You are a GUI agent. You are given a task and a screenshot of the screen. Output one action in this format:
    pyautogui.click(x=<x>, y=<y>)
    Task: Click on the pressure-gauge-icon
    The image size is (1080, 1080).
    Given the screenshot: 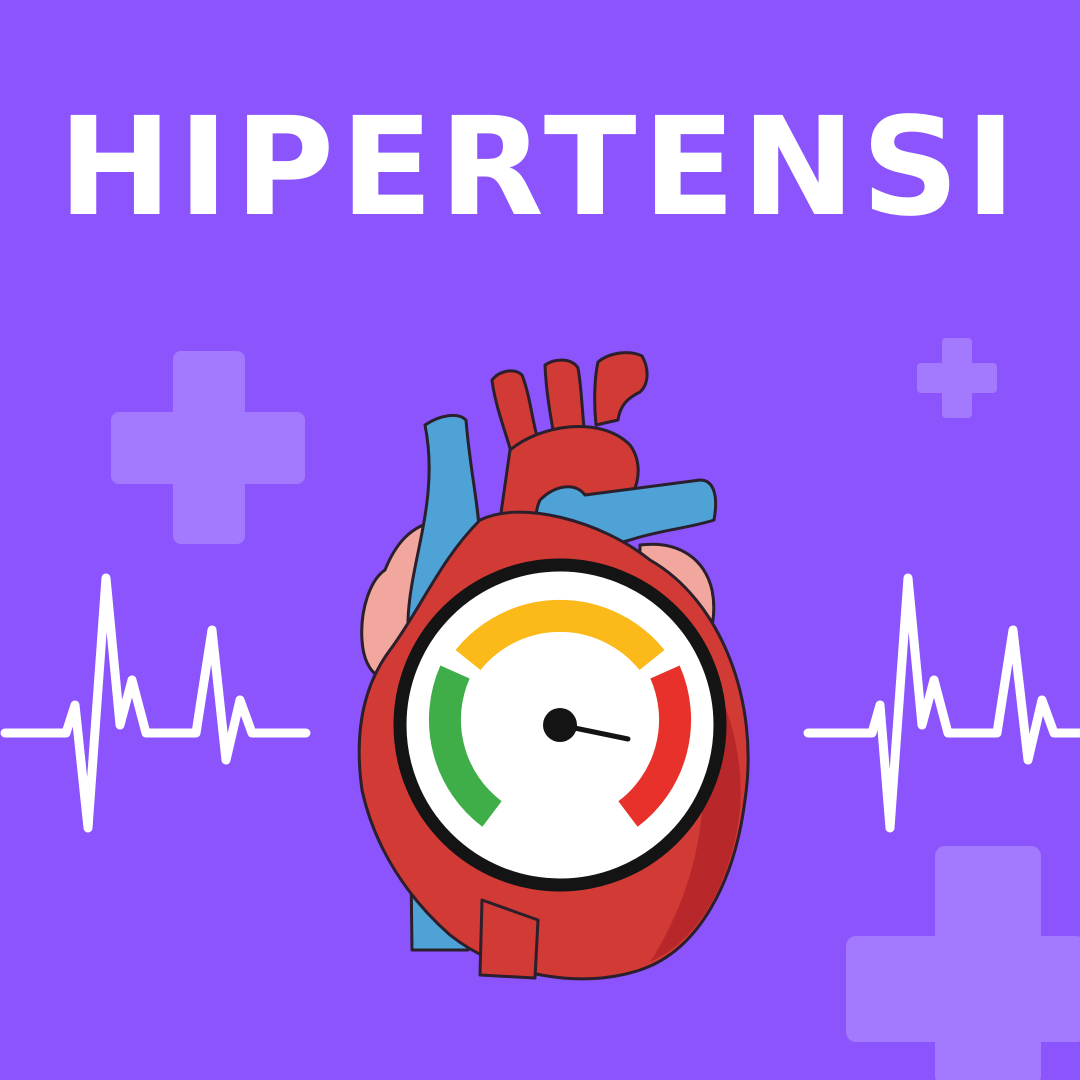 What is the action you would take?
    pyautogui.click(x=560, y=725)
    